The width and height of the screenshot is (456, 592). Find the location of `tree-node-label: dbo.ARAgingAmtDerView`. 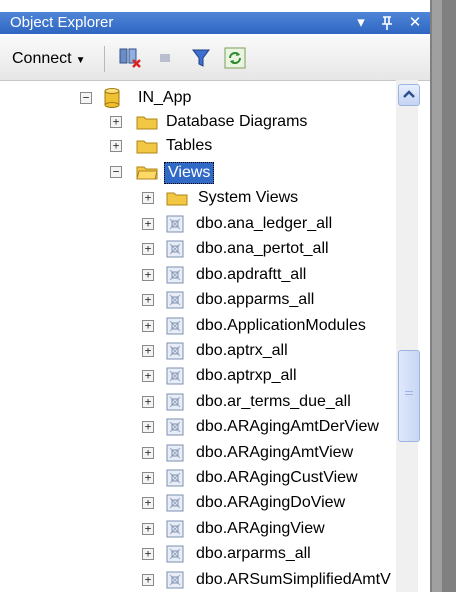

tree-node-label: dbo.ARAgingAmtDerView is located at coordinates (287, 427).